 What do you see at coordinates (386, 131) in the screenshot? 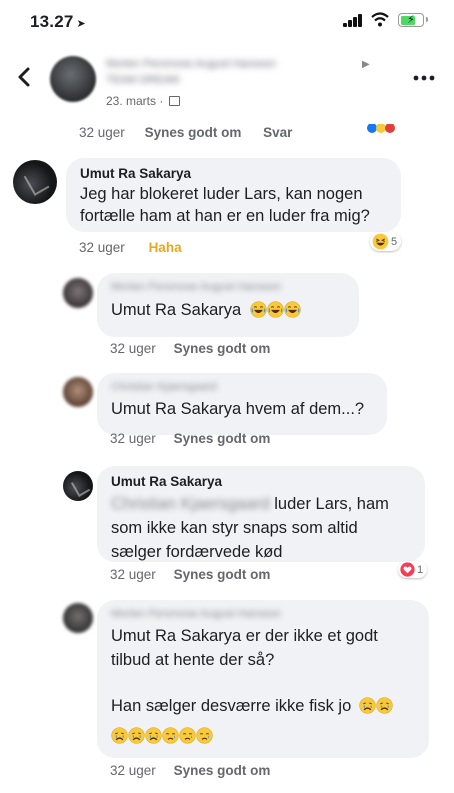
I see `reaction-icons` at bounding box center [386, 131].